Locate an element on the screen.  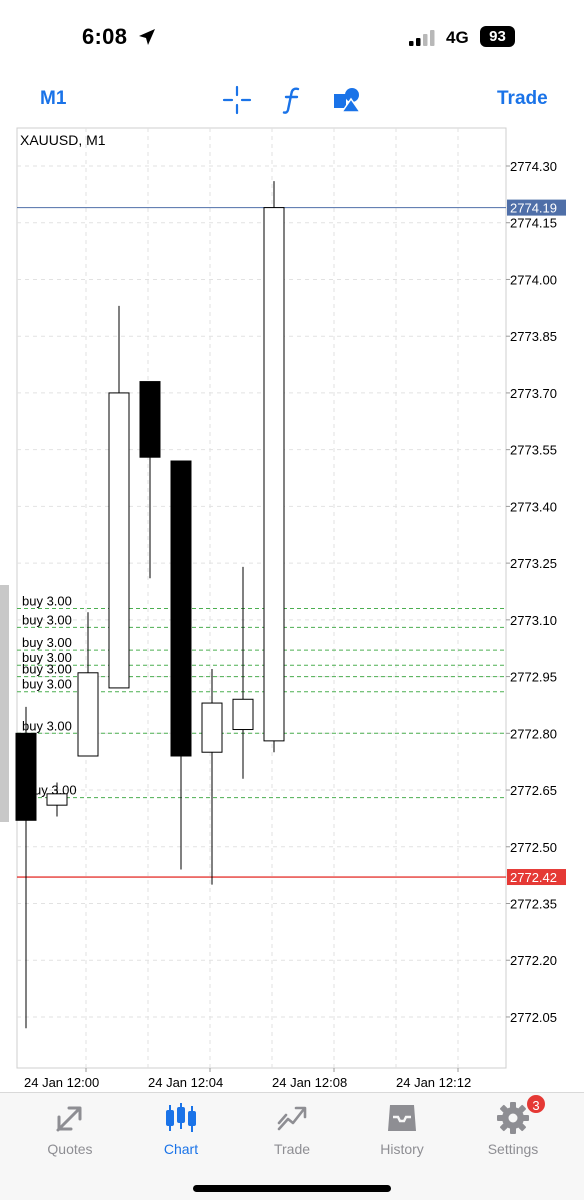
tab-bar: Quotes Chart Trade History 3 Settings is located at coordinates (292, 1146).